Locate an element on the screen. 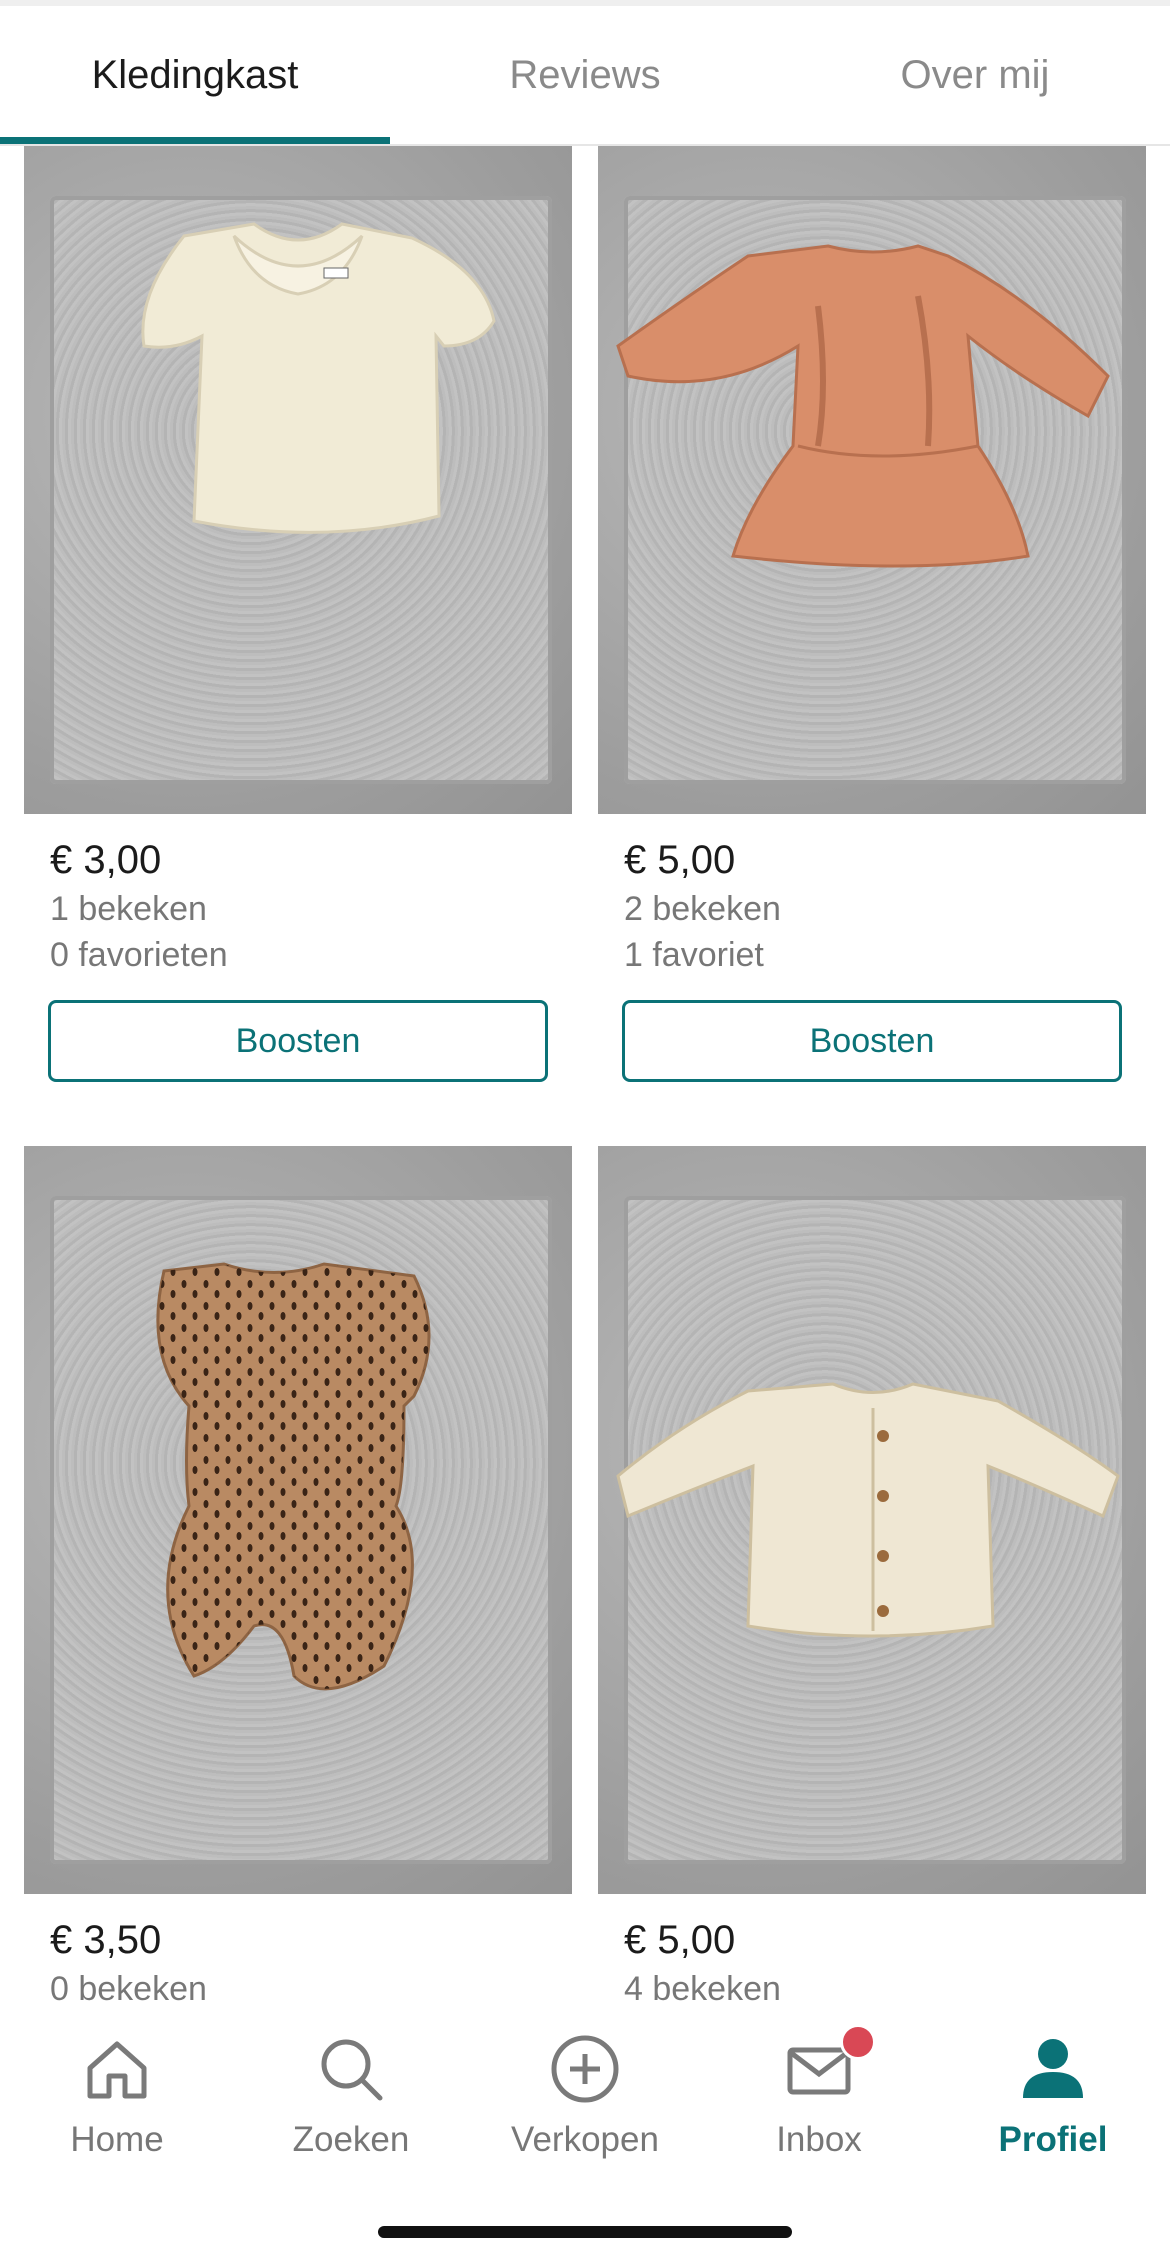  tab-label: Kledingkast is located at coordinates (195, 74).